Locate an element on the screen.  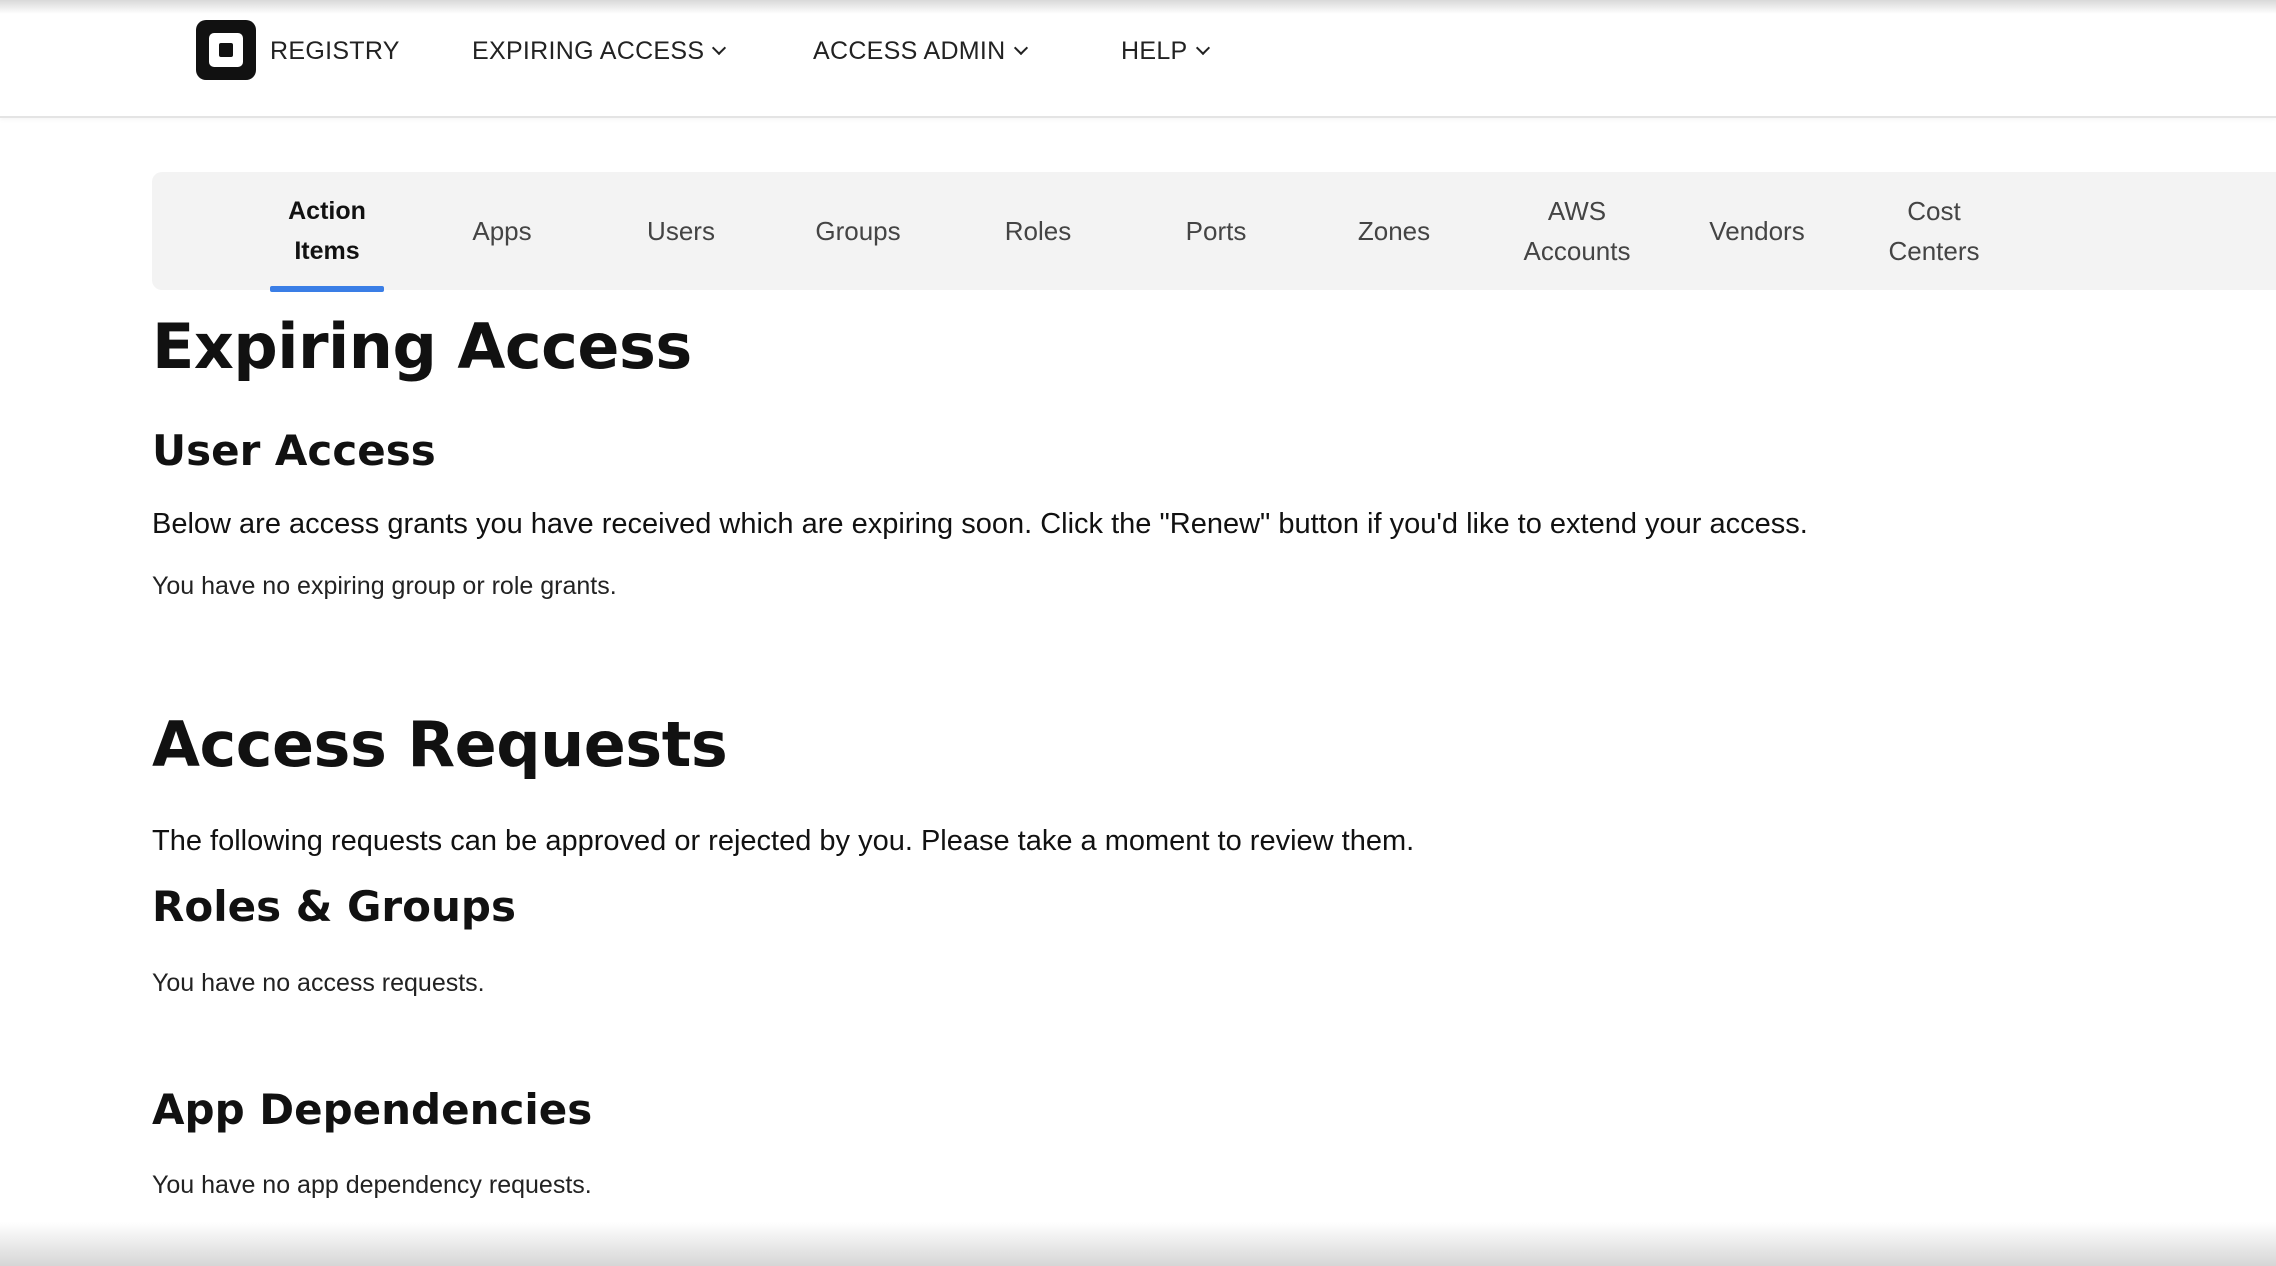
brand-name: REGISTRY is located at coordinates (335, 51).